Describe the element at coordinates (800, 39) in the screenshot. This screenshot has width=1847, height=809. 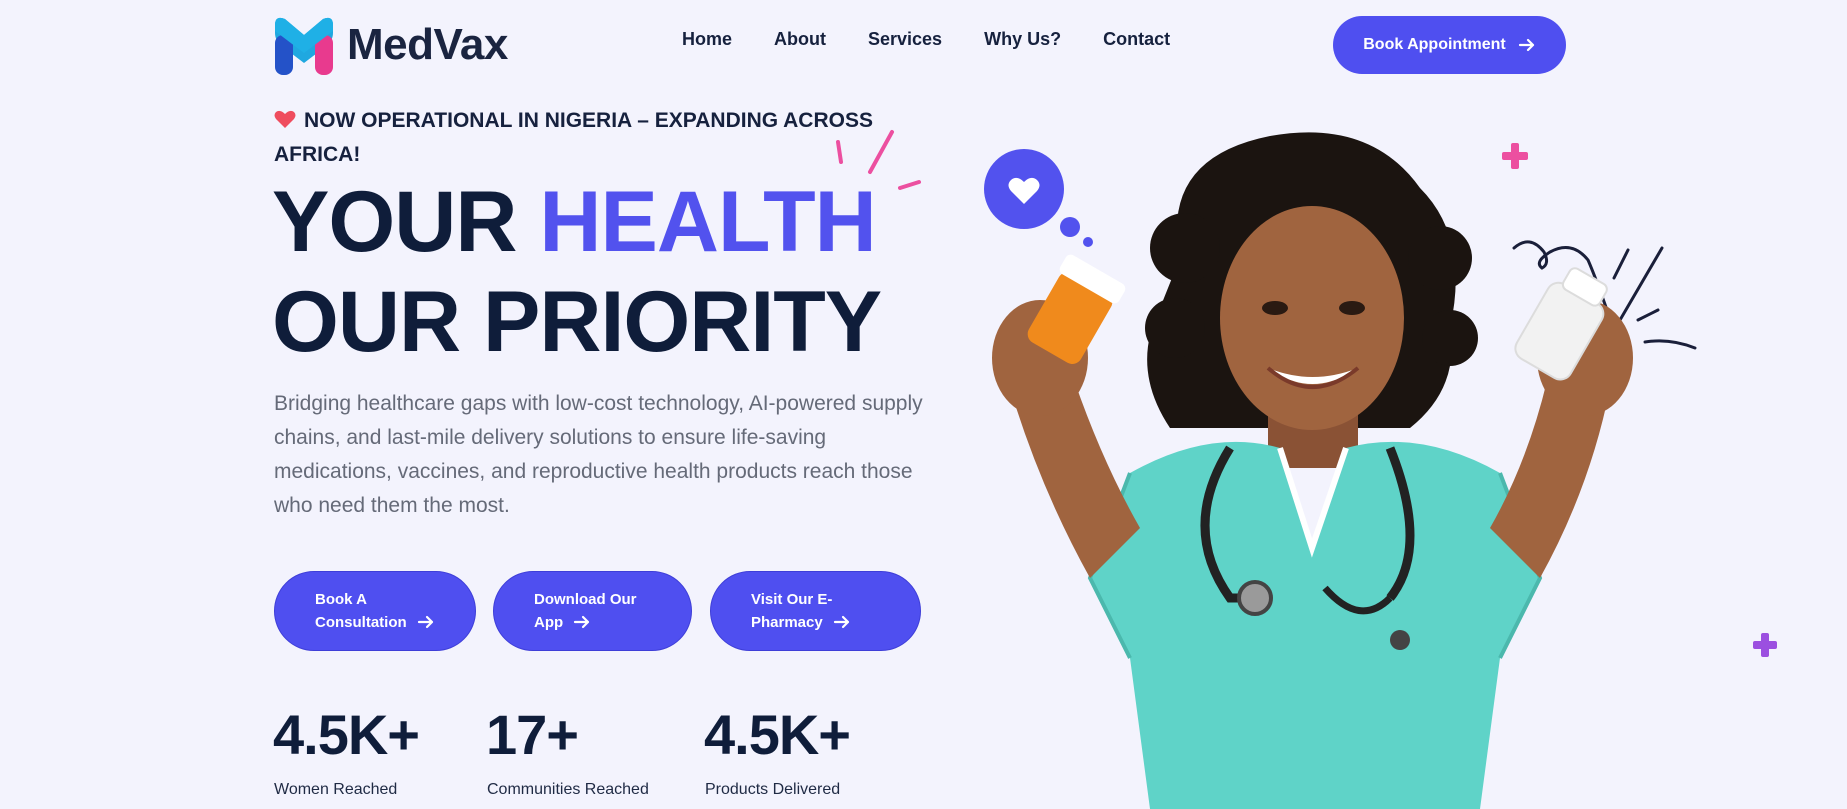
I see `nav-about: About` at that location.